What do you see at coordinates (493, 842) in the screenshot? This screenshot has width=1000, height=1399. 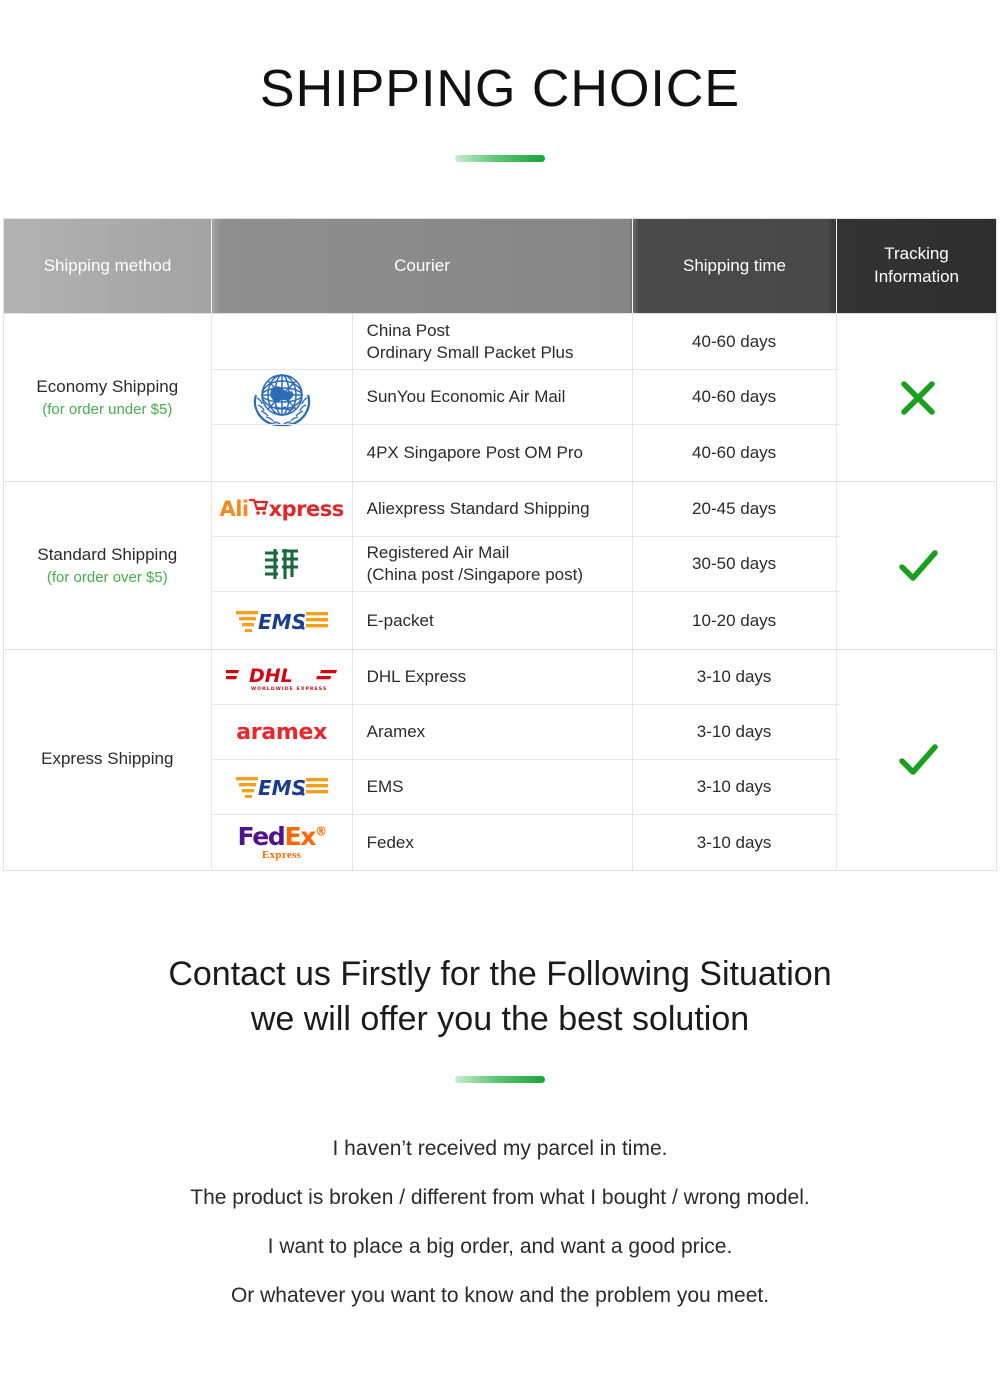 I see `courier-name-cell: Fedex` at bounding box center [493, 842].